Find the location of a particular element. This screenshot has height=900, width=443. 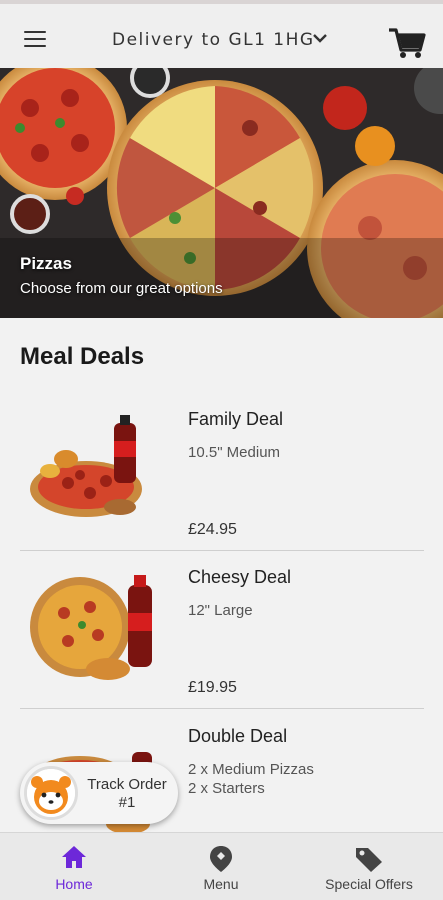

hero-title: Pizzas is located at coordinates (46, 263).